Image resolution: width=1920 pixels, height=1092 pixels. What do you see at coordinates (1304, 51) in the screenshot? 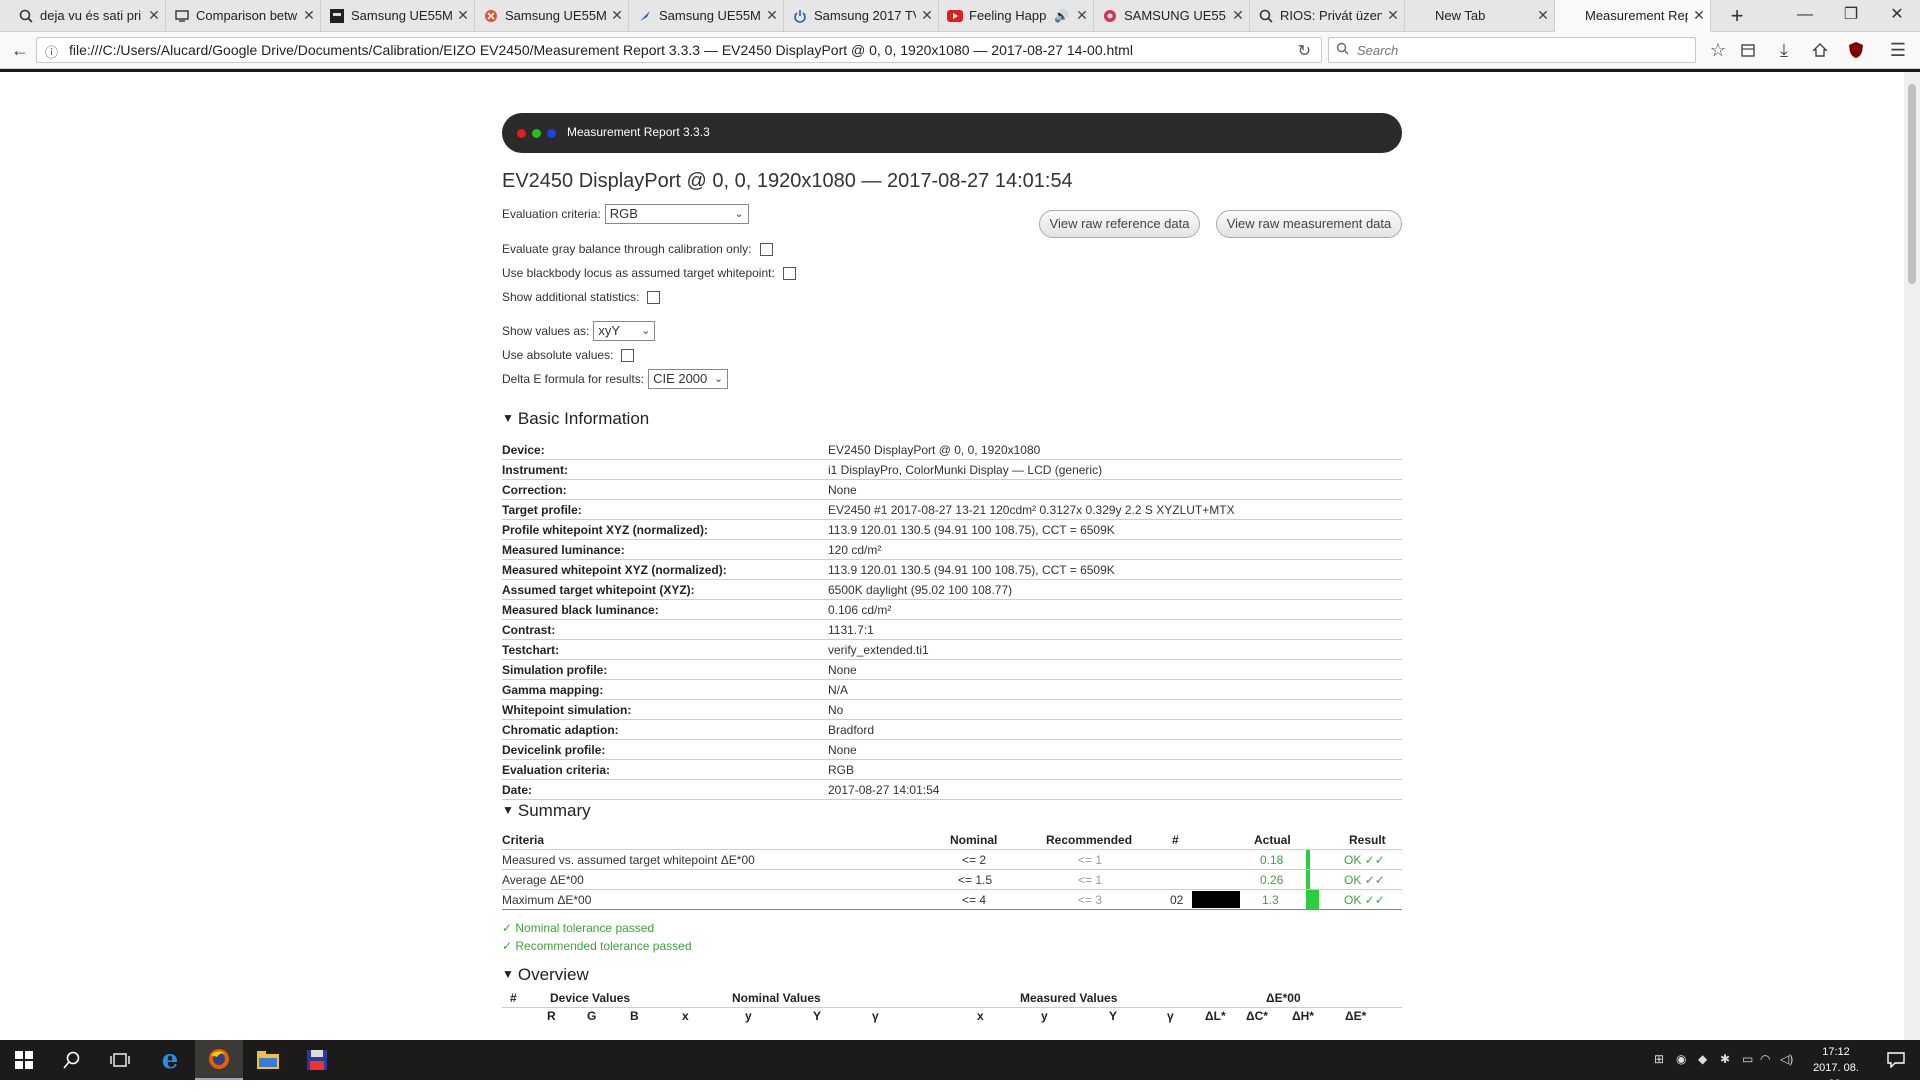
I see `reload-icon: ↻` at bounding box center [1304, 51].